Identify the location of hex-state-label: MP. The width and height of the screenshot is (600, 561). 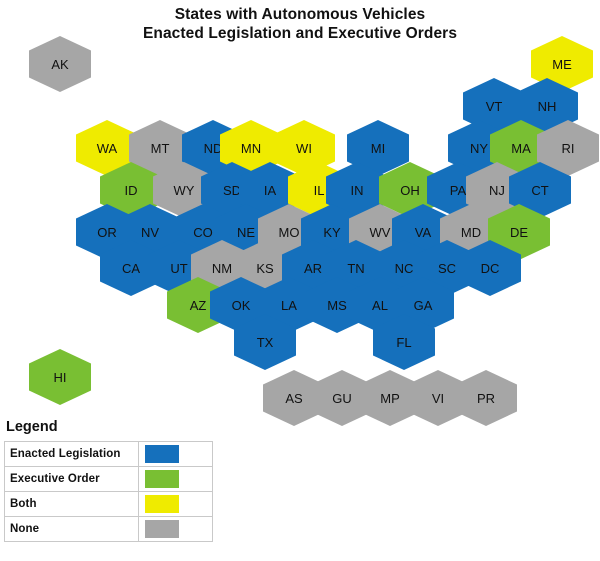
(390, 398).